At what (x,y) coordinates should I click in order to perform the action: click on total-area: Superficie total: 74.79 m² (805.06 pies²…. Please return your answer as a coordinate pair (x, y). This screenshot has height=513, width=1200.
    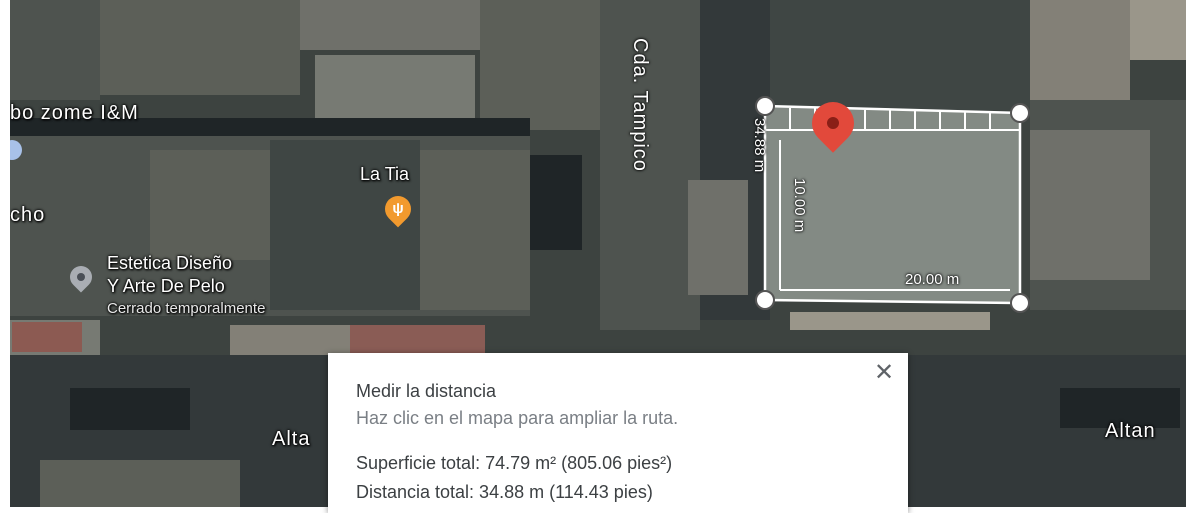
    Looking at the image, I should click on (514, 463).